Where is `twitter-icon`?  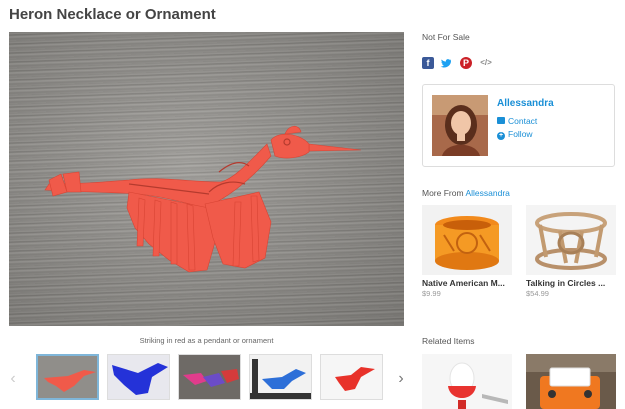
twitter-icon is located at coordinates (446, 63).